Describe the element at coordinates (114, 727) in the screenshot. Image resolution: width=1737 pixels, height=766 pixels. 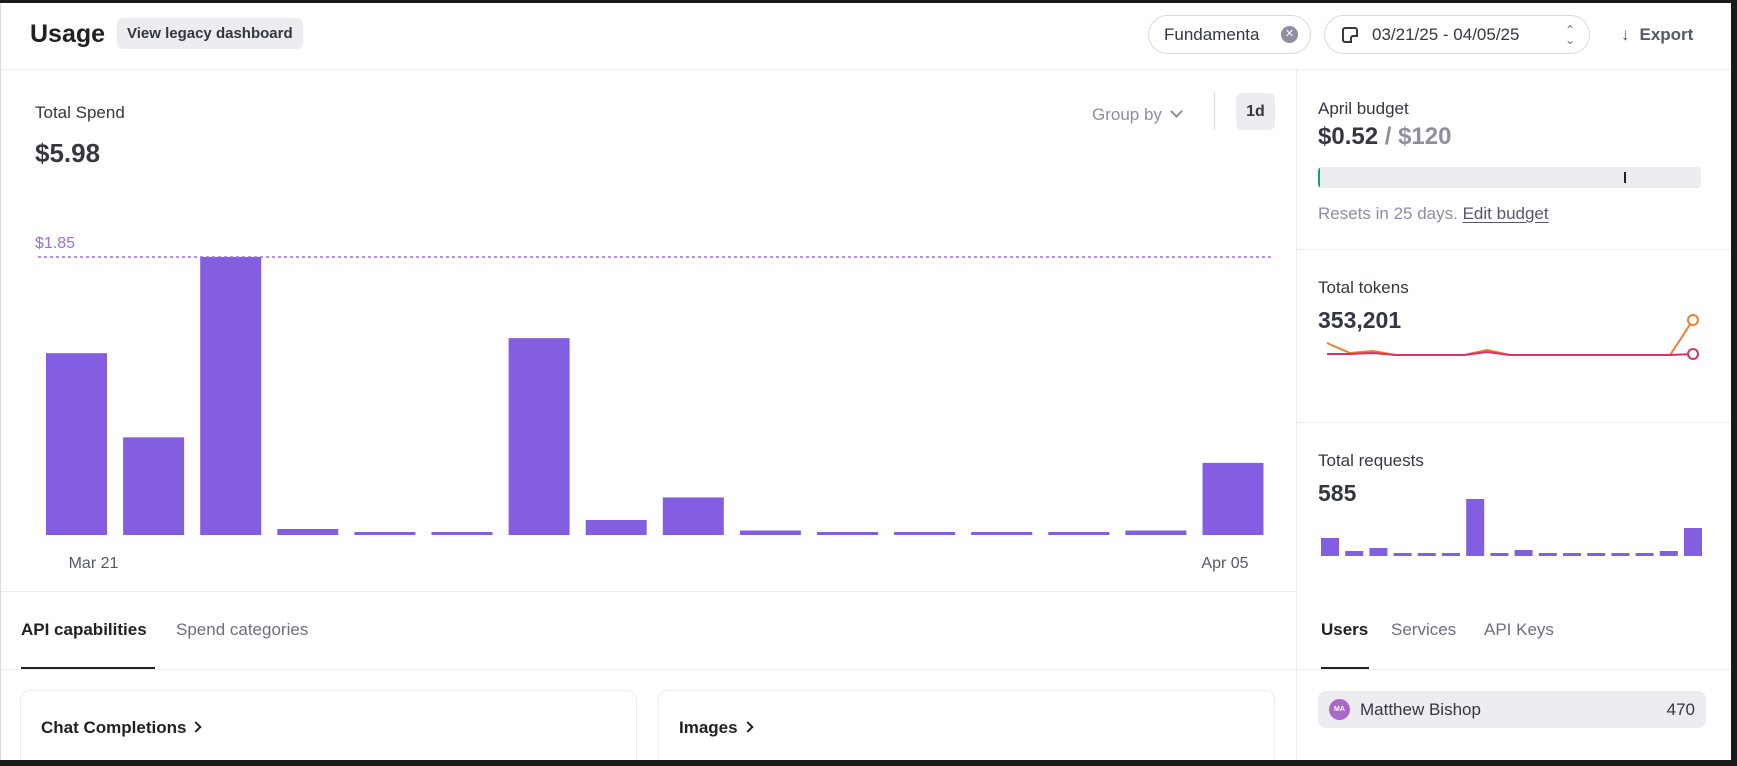
I see `chat-completions-label: Chat Completions` at that location.